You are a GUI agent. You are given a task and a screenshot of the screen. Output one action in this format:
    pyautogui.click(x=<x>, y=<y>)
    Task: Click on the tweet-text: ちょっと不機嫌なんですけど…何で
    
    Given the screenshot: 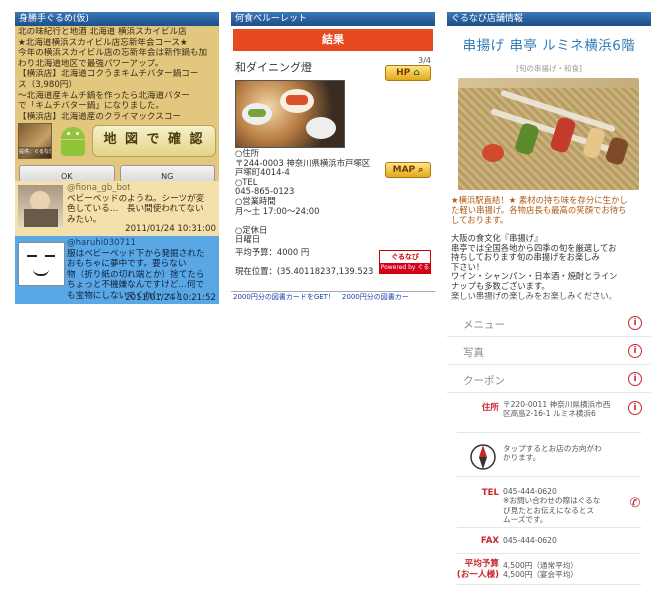 What is the action you would take?
    pyautogui.click(x=136, y=285)
    